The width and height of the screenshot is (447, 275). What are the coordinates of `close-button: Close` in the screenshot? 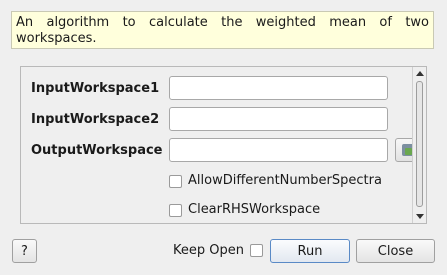 It's located at (395, 251).